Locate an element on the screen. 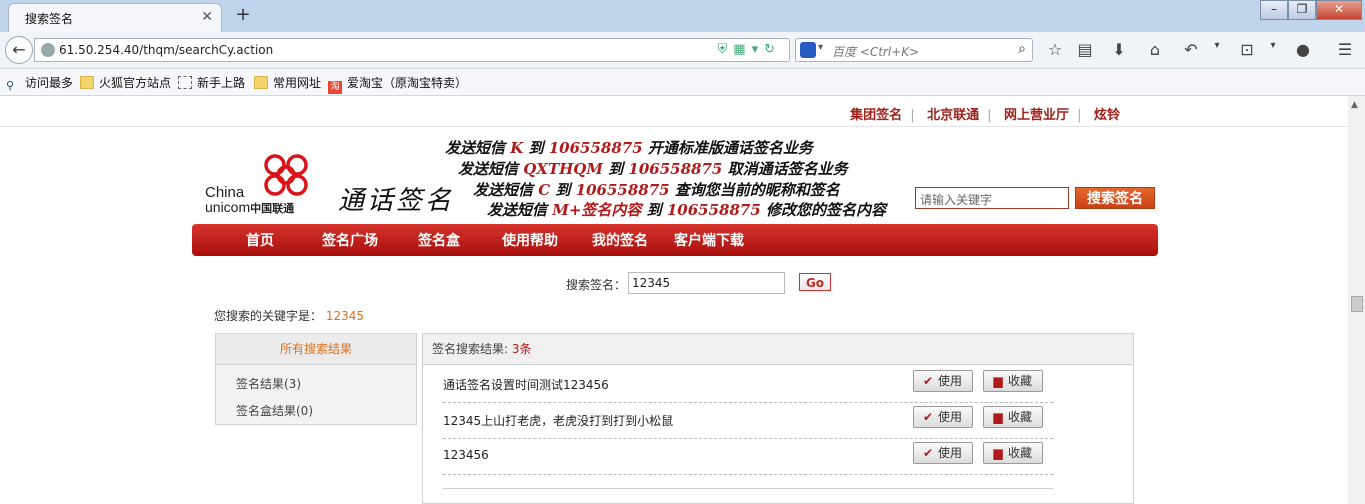 The image size is (1365, 504). minimize-button: – is located at coordinates (1274, 10).